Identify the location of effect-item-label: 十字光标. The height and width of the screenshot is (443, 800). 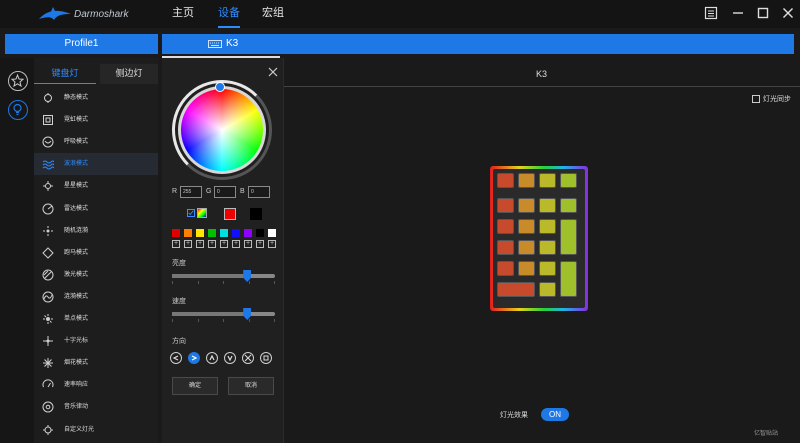
(76, 341).